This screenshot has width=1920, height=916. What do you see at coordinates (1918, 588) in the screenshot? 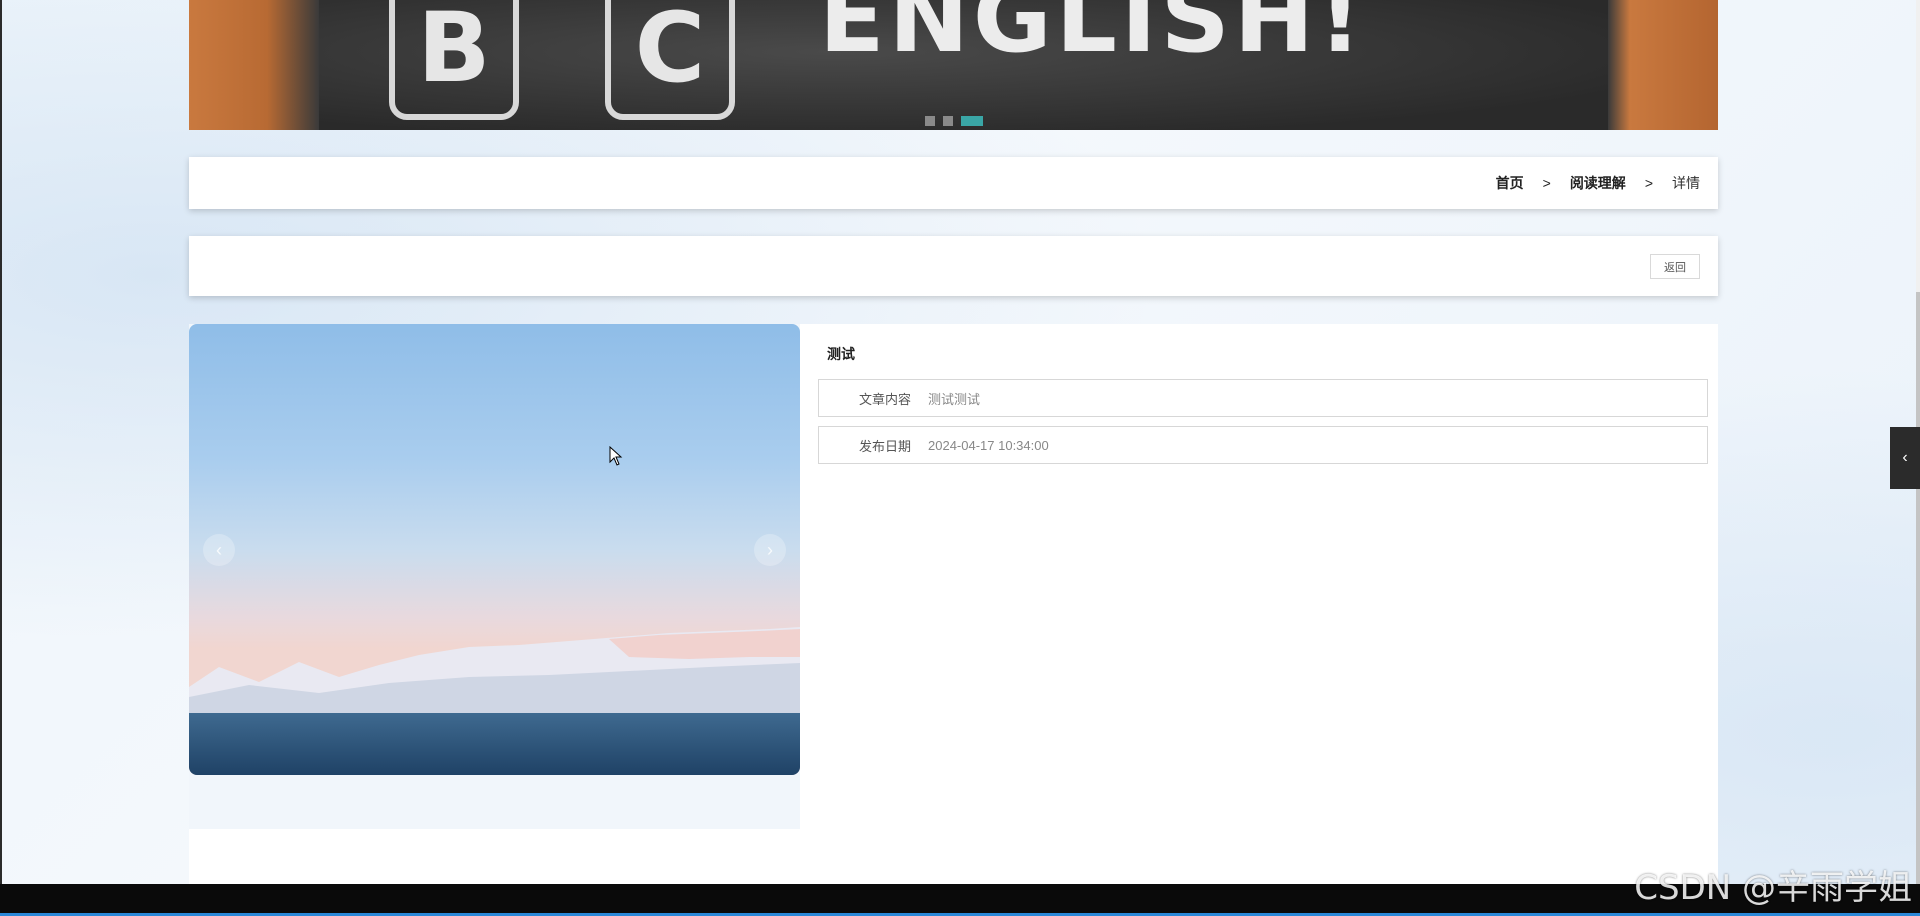
I see `scrollbar-thumb` at bounding box center [1918, 588].